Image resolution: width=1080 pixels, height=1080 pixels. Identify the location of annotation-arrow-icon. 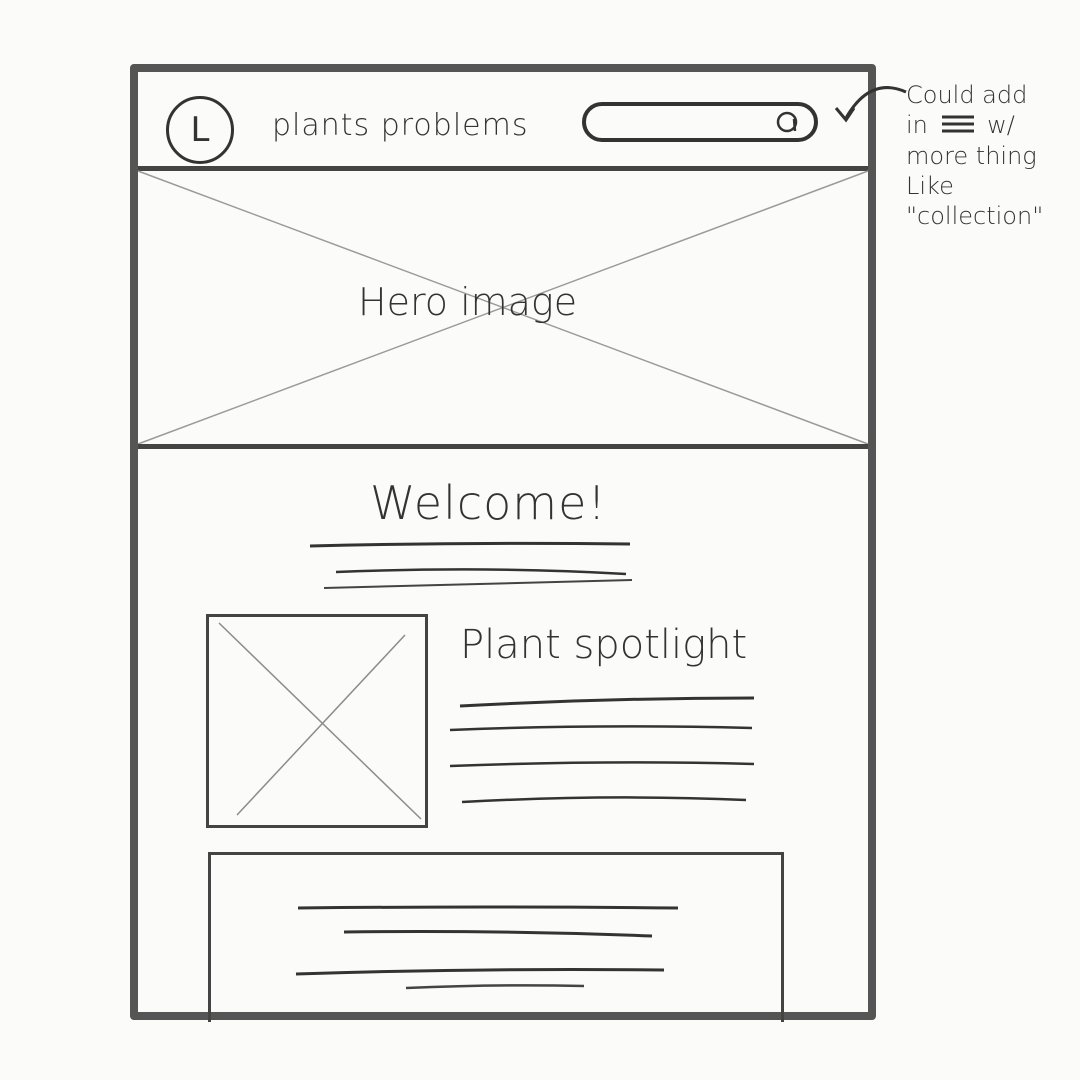
(870, 104).